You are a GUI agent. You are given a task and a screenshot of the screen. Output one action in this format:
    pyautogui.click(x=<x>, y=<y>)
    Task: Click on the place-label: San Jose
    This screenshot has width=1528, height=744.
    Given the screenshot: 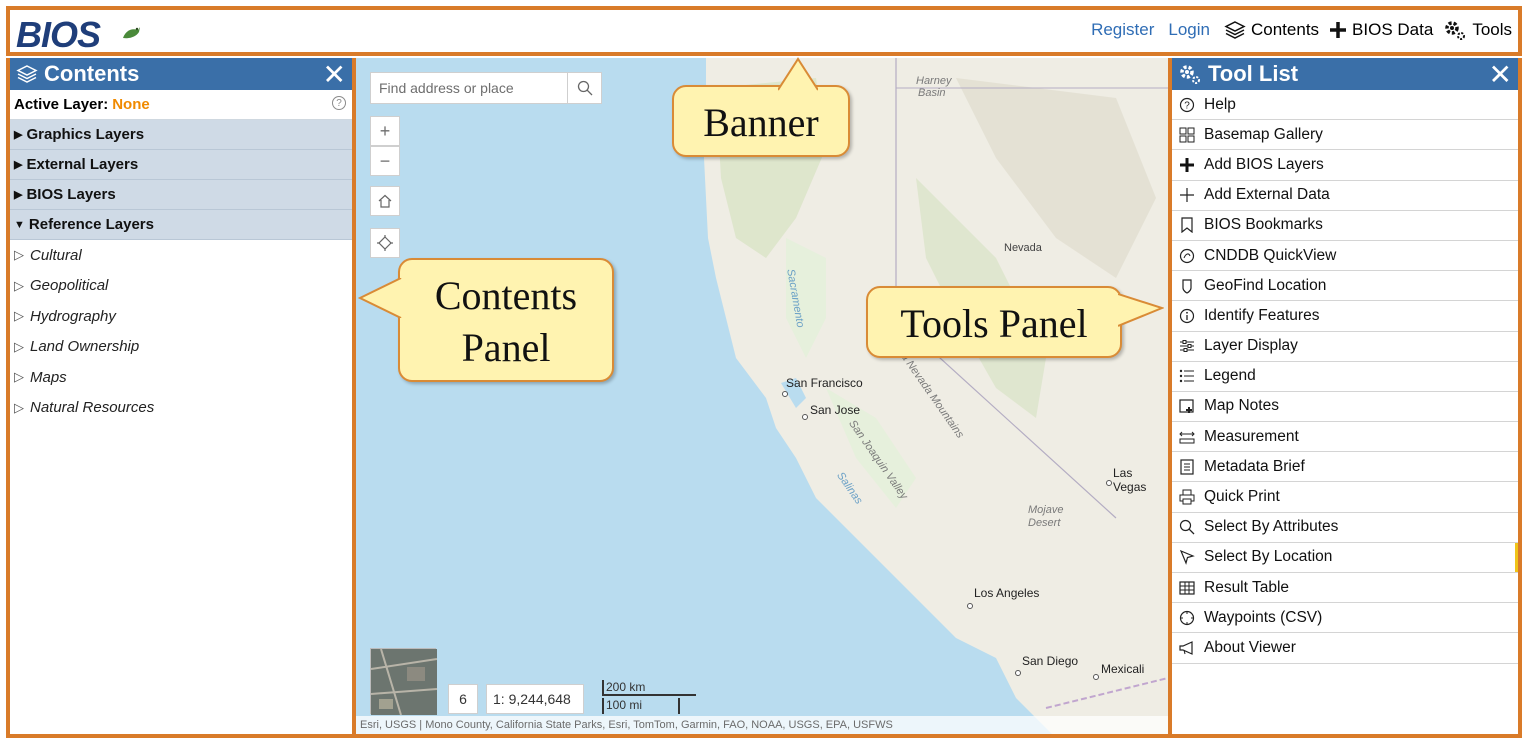 What is the action you would take?
    pyautogui.click(x=835, y=410)
    